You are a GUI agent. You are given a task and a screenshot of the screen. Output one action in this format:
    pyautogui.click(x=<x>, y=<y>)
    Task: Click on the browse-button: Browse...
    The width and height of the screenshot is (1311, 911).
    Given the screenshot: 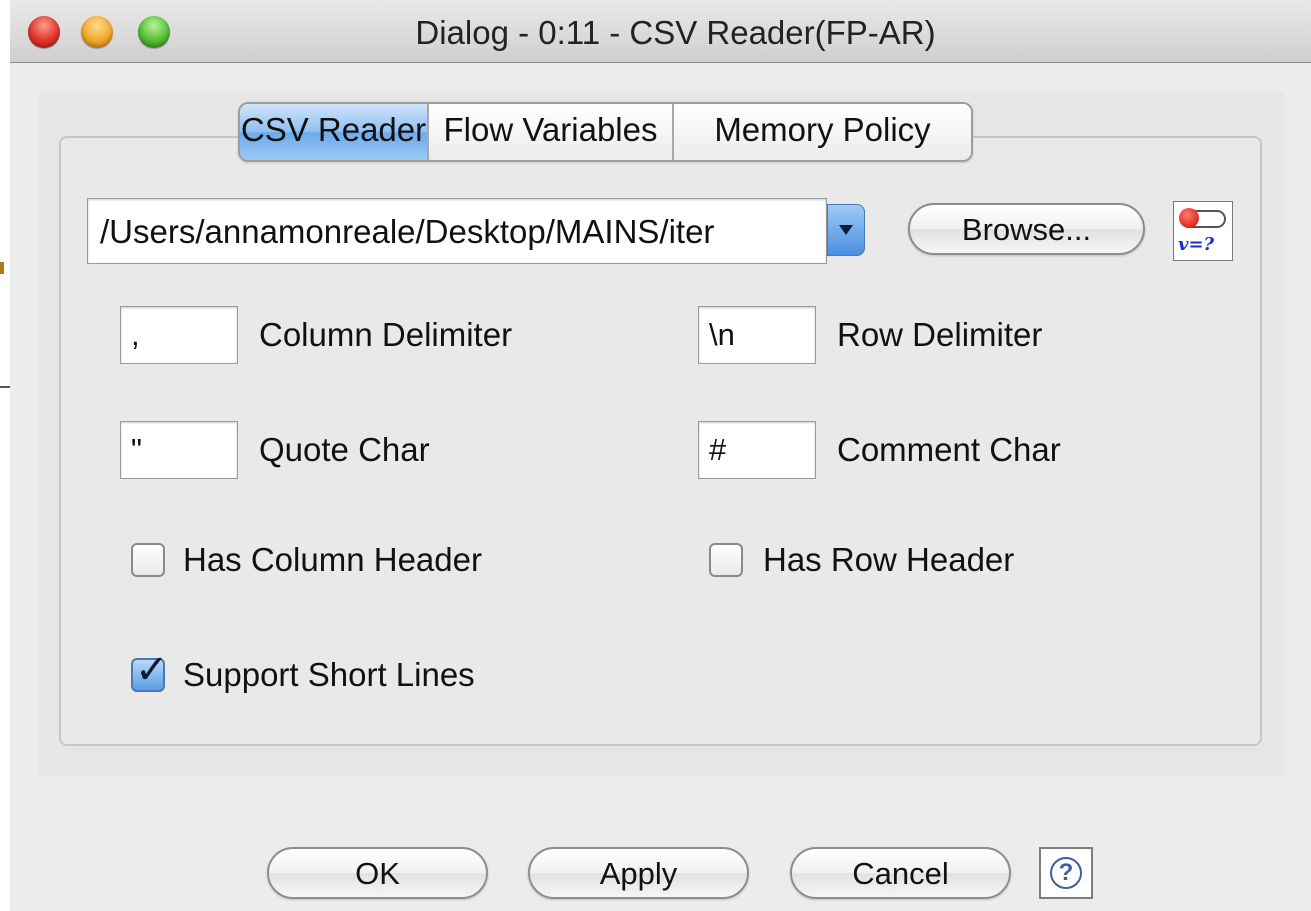 What is the action you would take?
    pyautogui.click(x=1026, y=229)
    